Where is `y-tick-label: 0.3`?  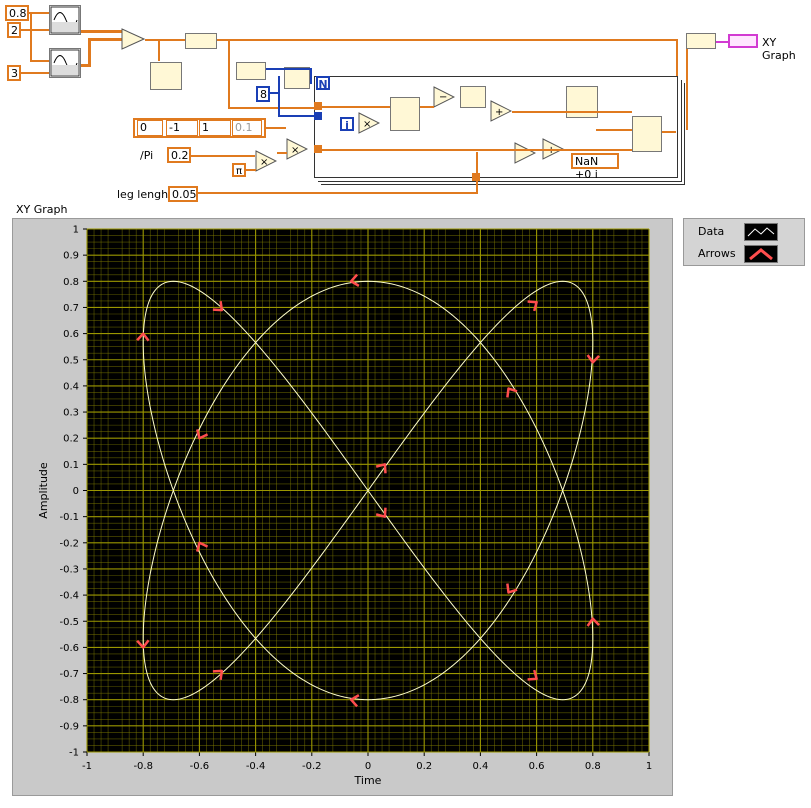
y-tick-label: 0.3 is located at coordinates (71, 413).